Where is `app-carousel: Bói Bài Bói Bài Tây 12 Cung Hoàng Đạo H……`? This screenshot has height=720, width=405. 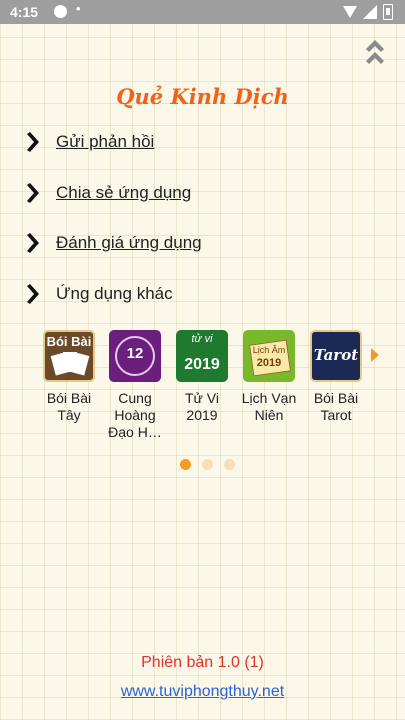 app-carousel: Bói Bài Bói Bài Tây 12 Cung Hoàng Đạo H…… is located at coordinates (215, 390).